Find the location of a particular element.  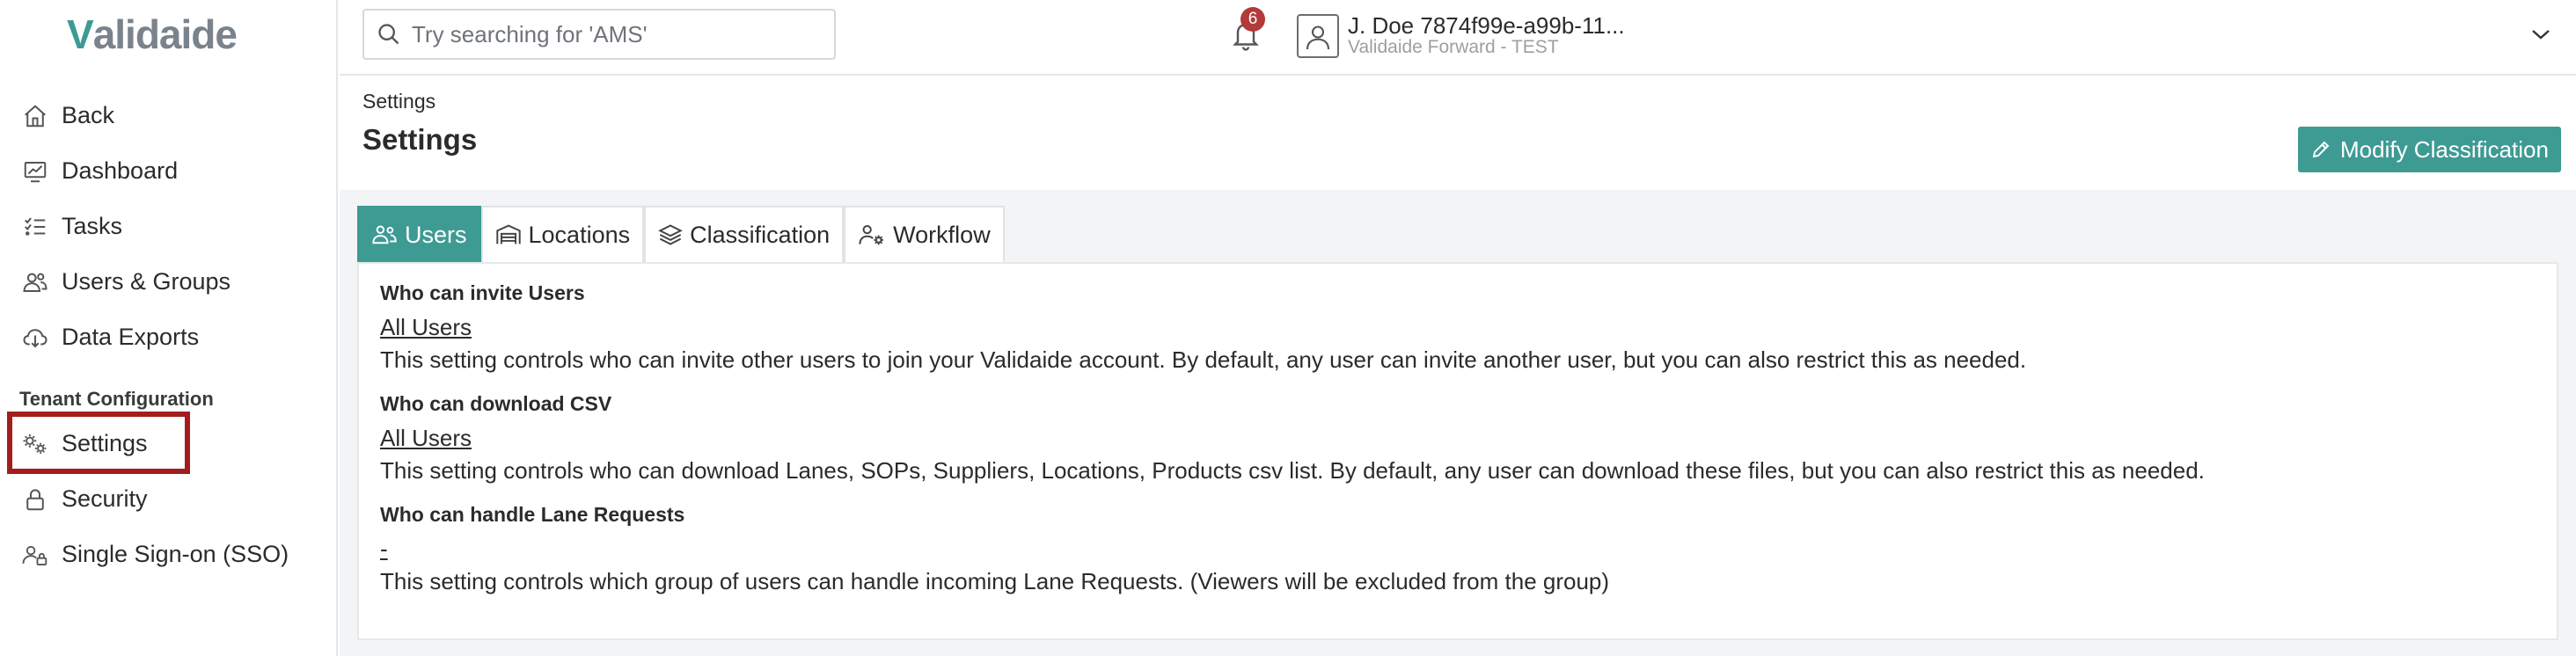

validaide-logo: Validaide is located at coordinates (152, 34).